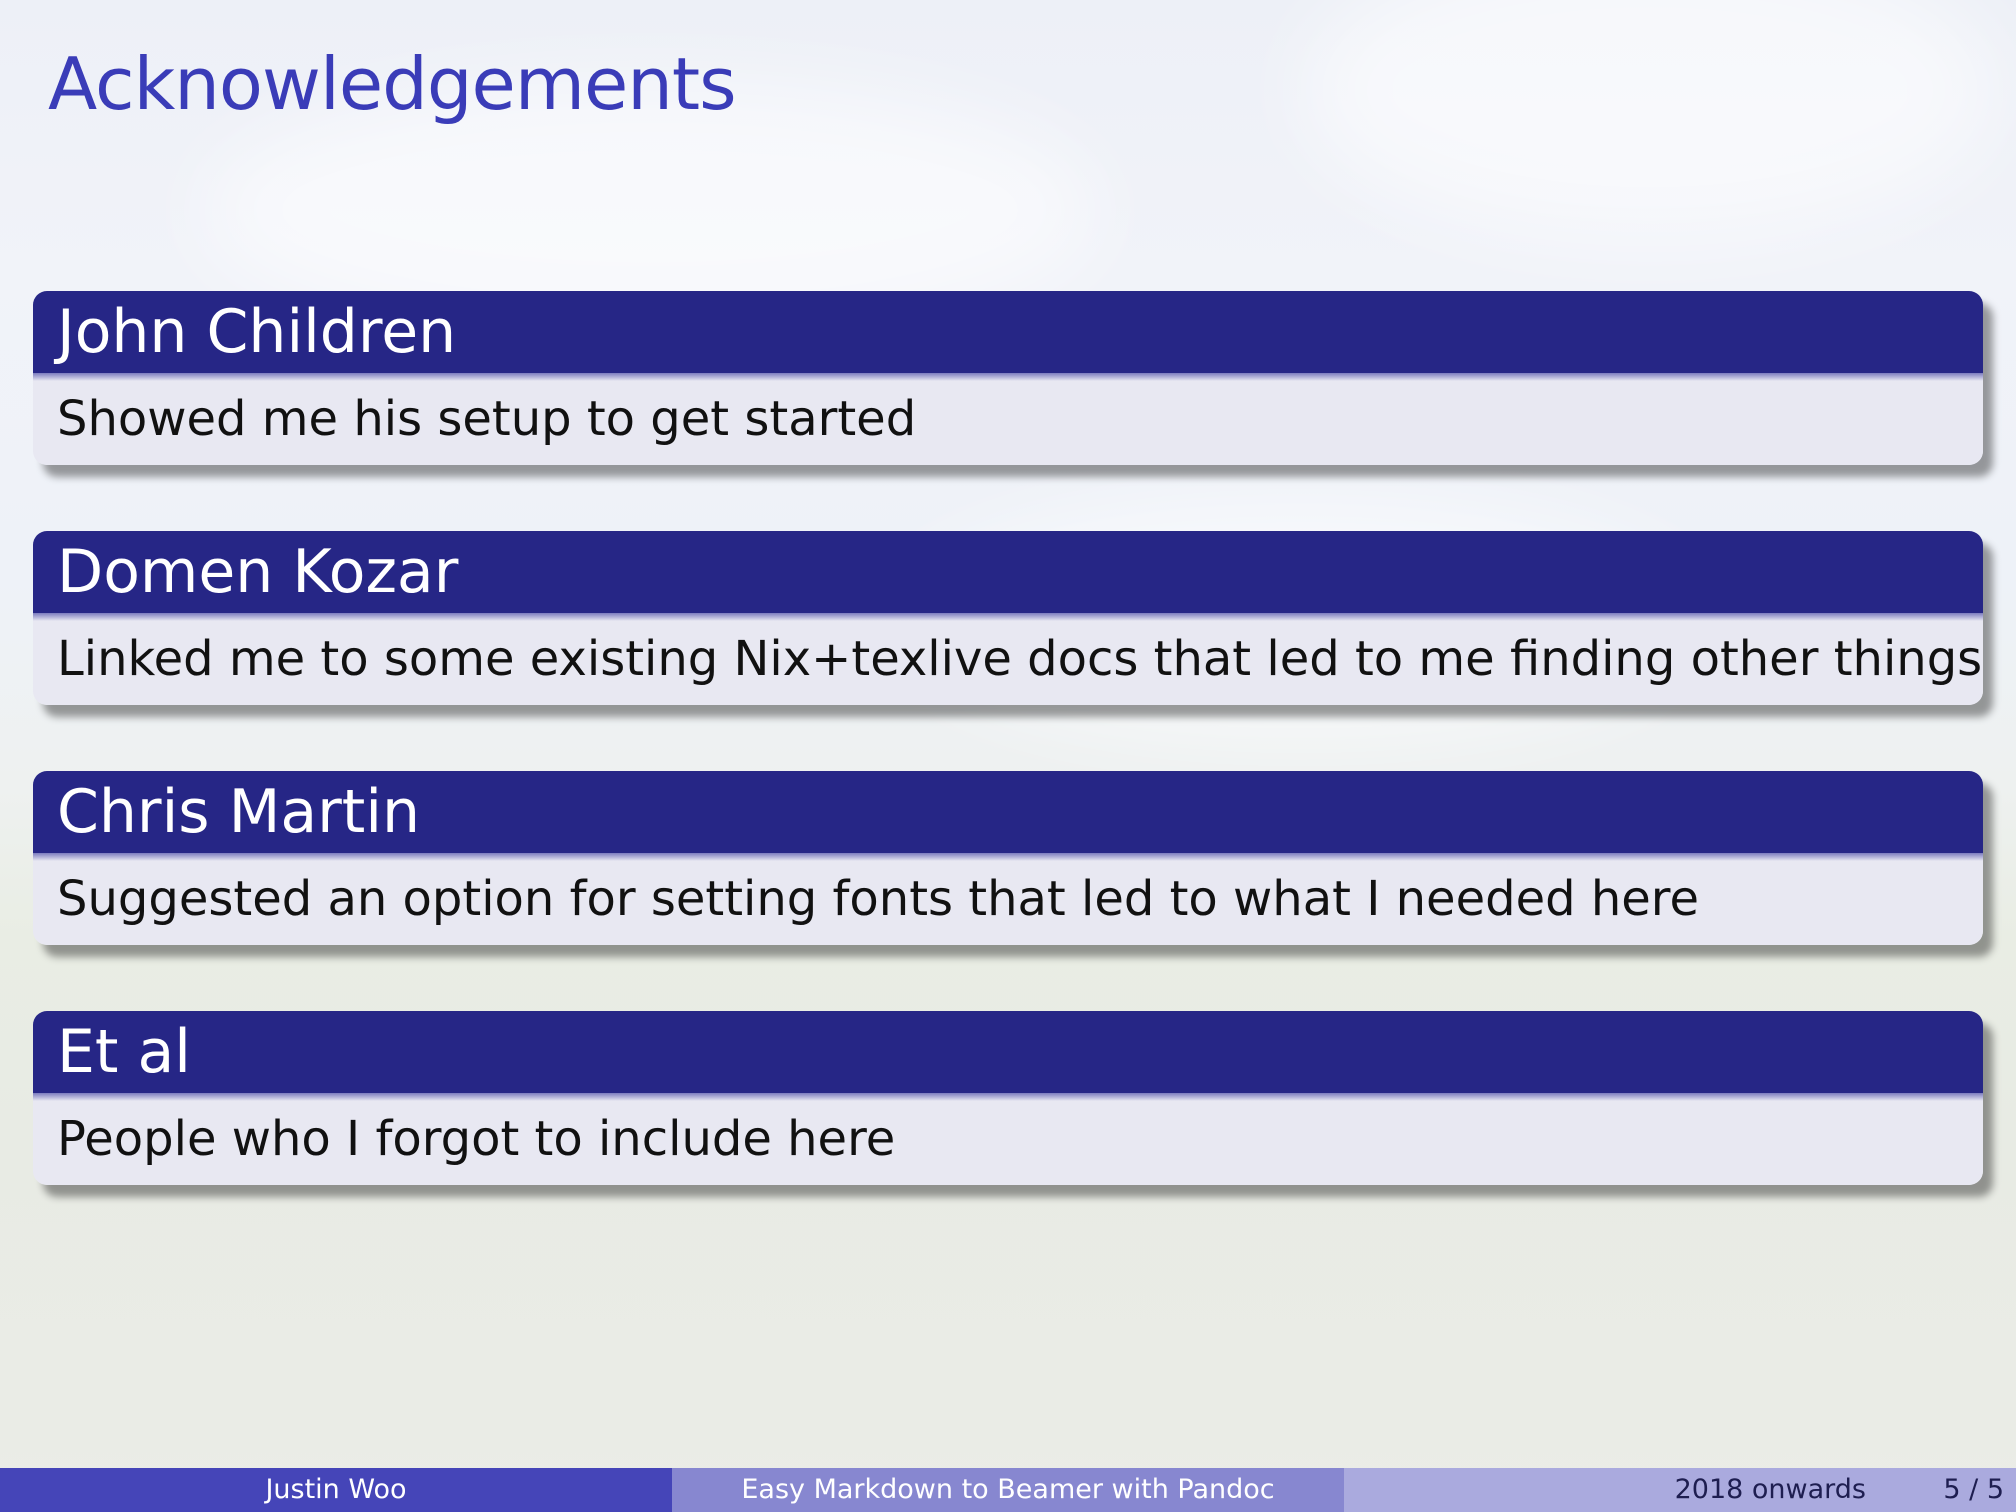 This screenshot has height=1512, width=2016. Describe the element at coordinates (1973, 1489) in the screenshot. I see `footer-page-number: 5 / 5` at that location.